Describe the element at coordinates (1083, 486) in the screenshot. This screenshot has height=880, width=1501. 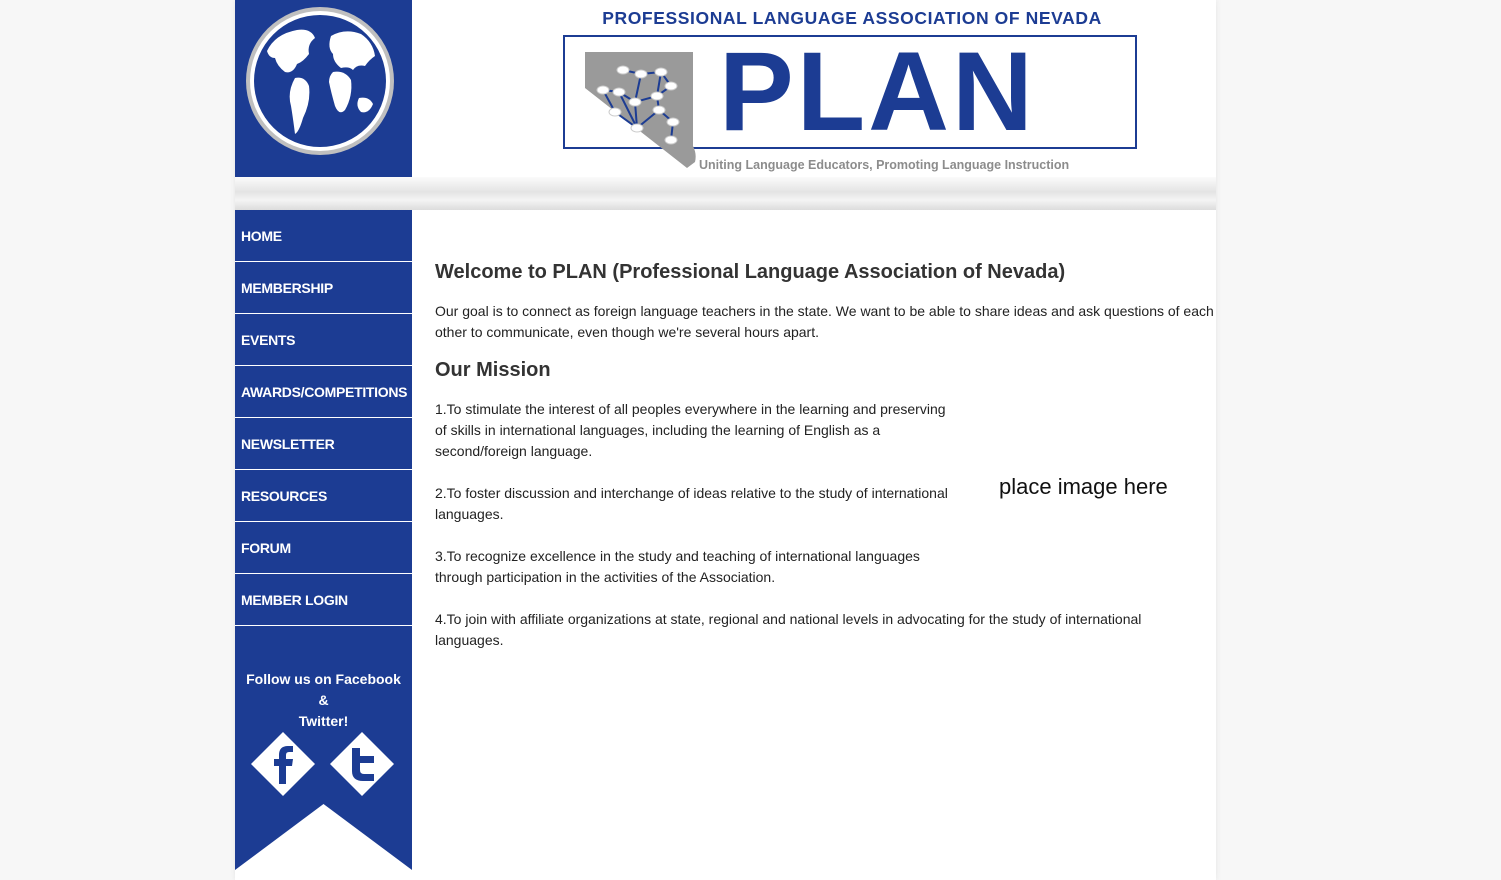
I see `image-placeholder: place image here` at that location.